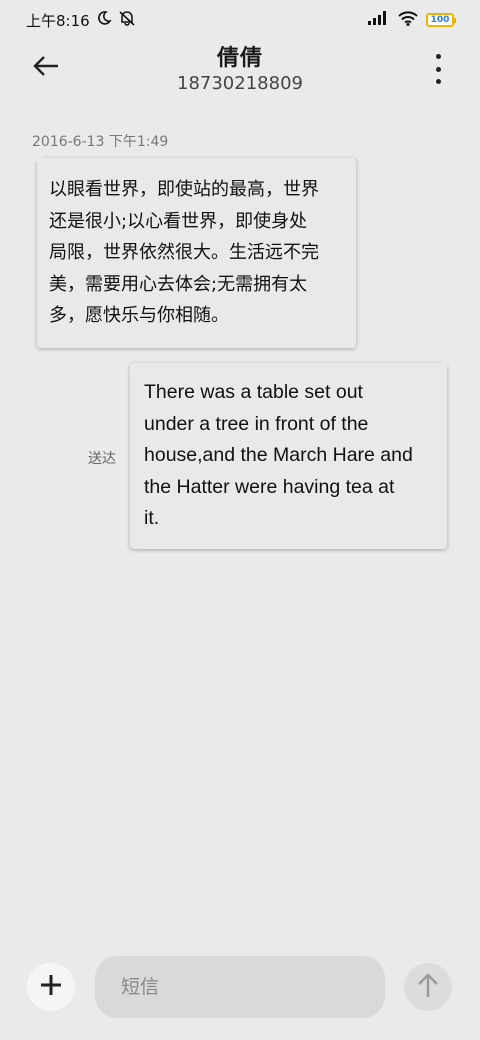 The height and width of the screenshot is (1040, 480). Describe the element at coordinates (240, 20) in the screenshot. I see `status-bar: 上午8:16 100` at that location.